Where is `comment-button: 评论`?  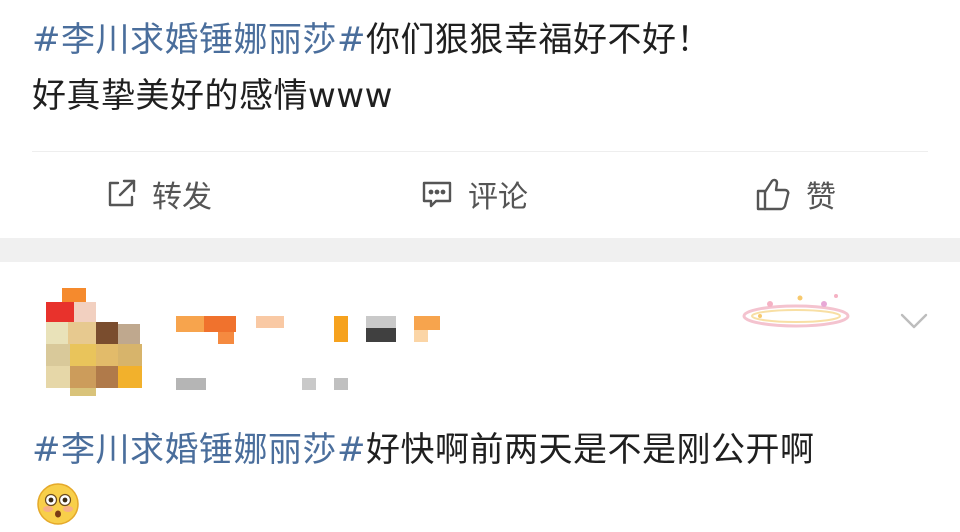
comment-button: 评论 is located at coordinates (474, 194).